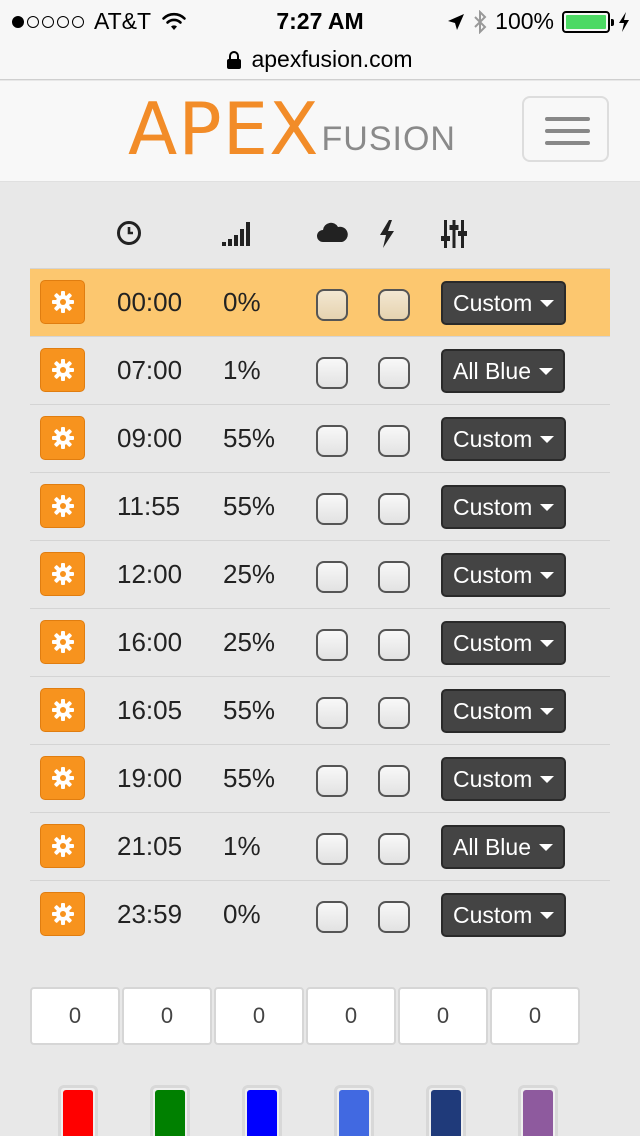 The image size is (640, 1136). What do you see at coordinates (332, 232) in the screenshot?
I see `cloud-icon` at bounding box center [332, 232].